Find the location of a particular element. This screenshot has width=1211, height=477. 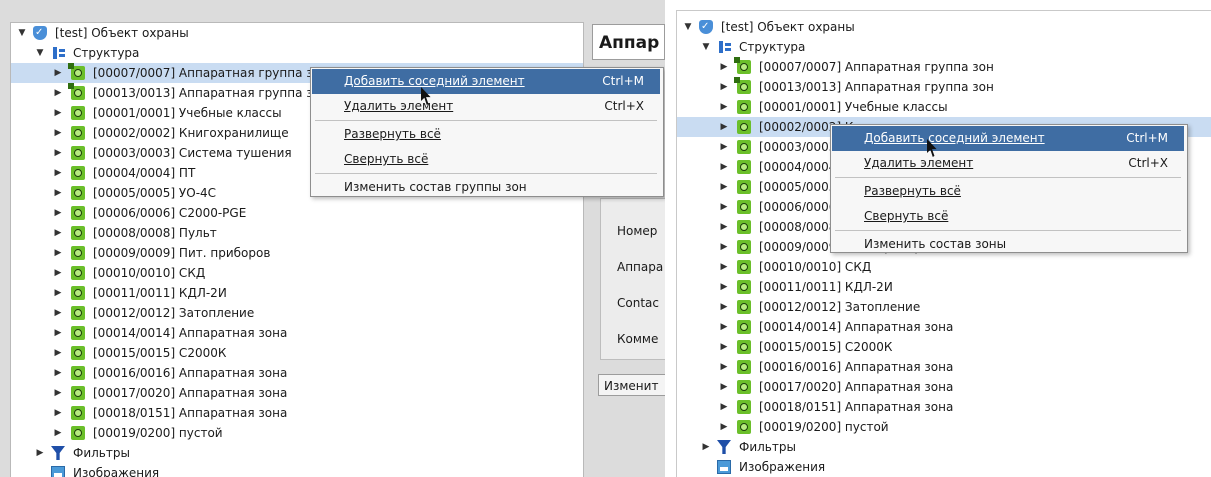

tree-item-label: [00015/0015] С2000К is located at coordinates (160, 353).